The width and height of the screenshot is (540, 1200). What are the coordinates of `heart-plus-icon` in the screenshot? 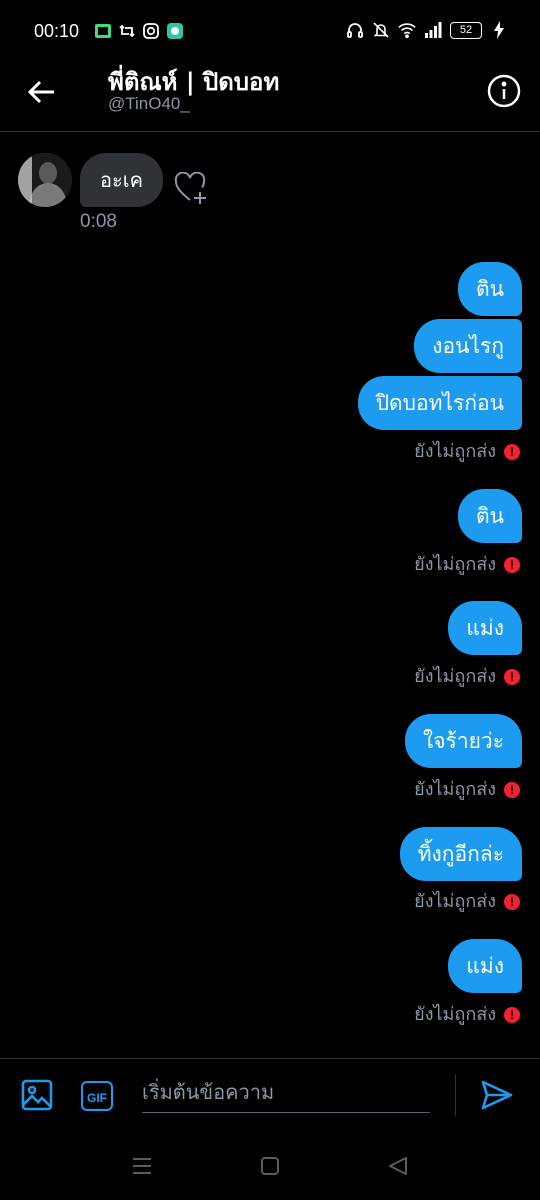 It's located at (190, 187).